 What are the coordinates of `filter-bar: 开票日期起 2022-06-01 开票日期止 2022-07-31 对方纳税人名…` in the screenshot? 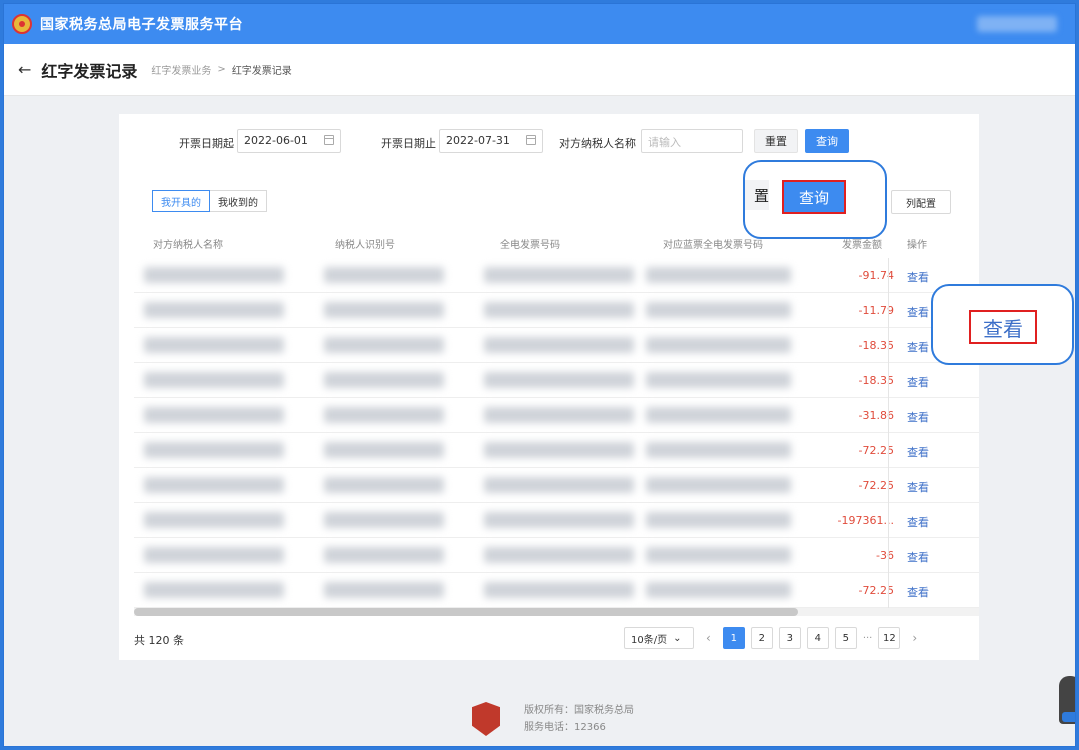 It's located at (549, 142).